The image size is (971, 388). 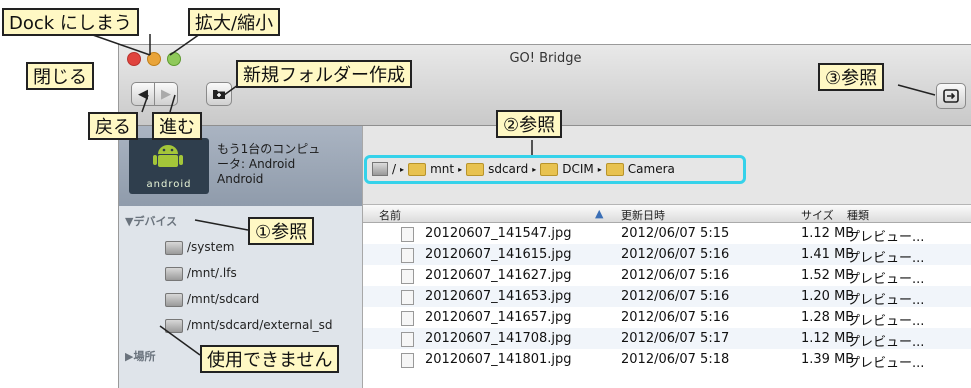 I want to click on callout-back: 戻る, so click(x=113, y=126).